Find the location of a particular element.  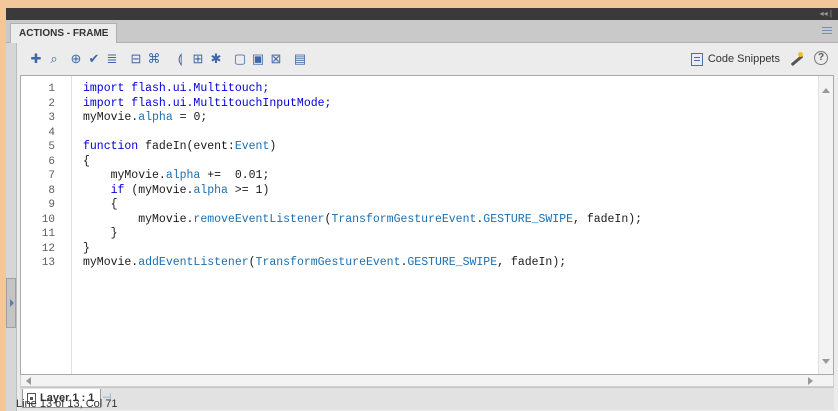

code-snippets-button: Code Snippets is located at coordinates (735, 59).